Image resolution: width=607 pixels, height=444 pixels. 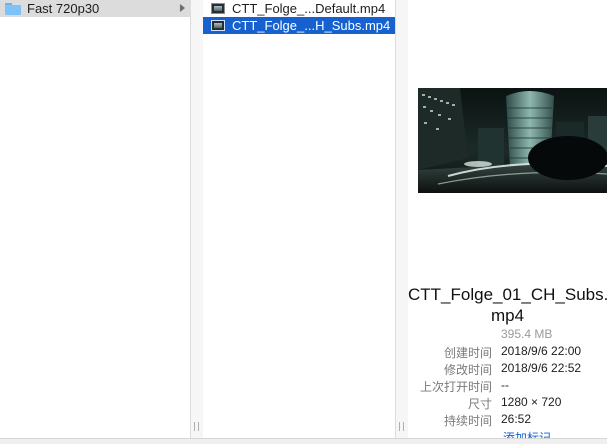 What do you see at coordinates (531, 402) in the screenshot?
I see `meta-value: 1280 × 720` at bounding box center [531, 402].